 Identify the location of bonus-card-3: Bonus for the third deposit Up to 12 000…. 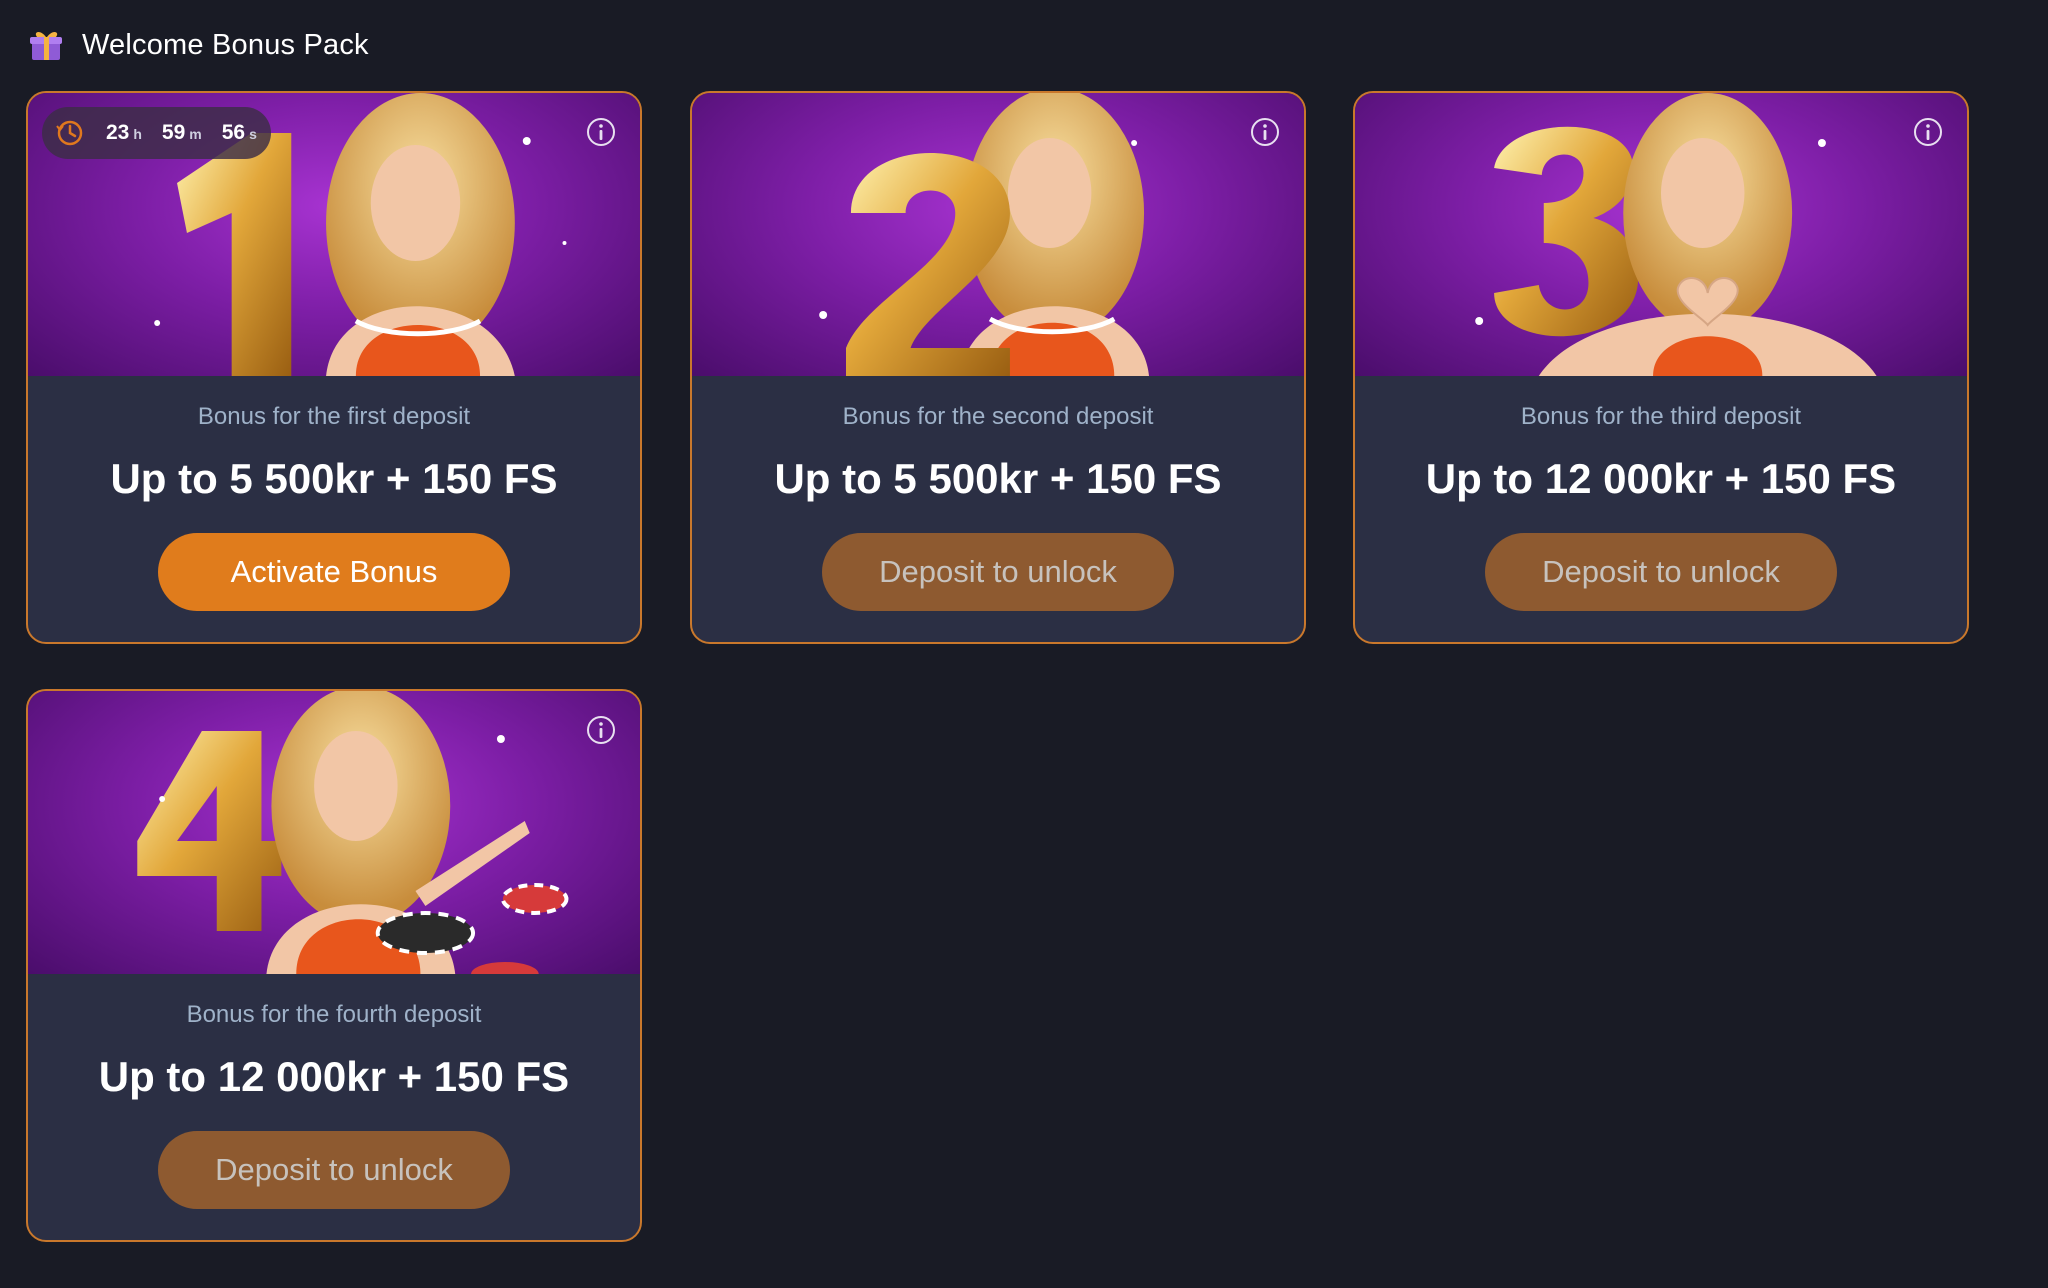
(1661, 367).